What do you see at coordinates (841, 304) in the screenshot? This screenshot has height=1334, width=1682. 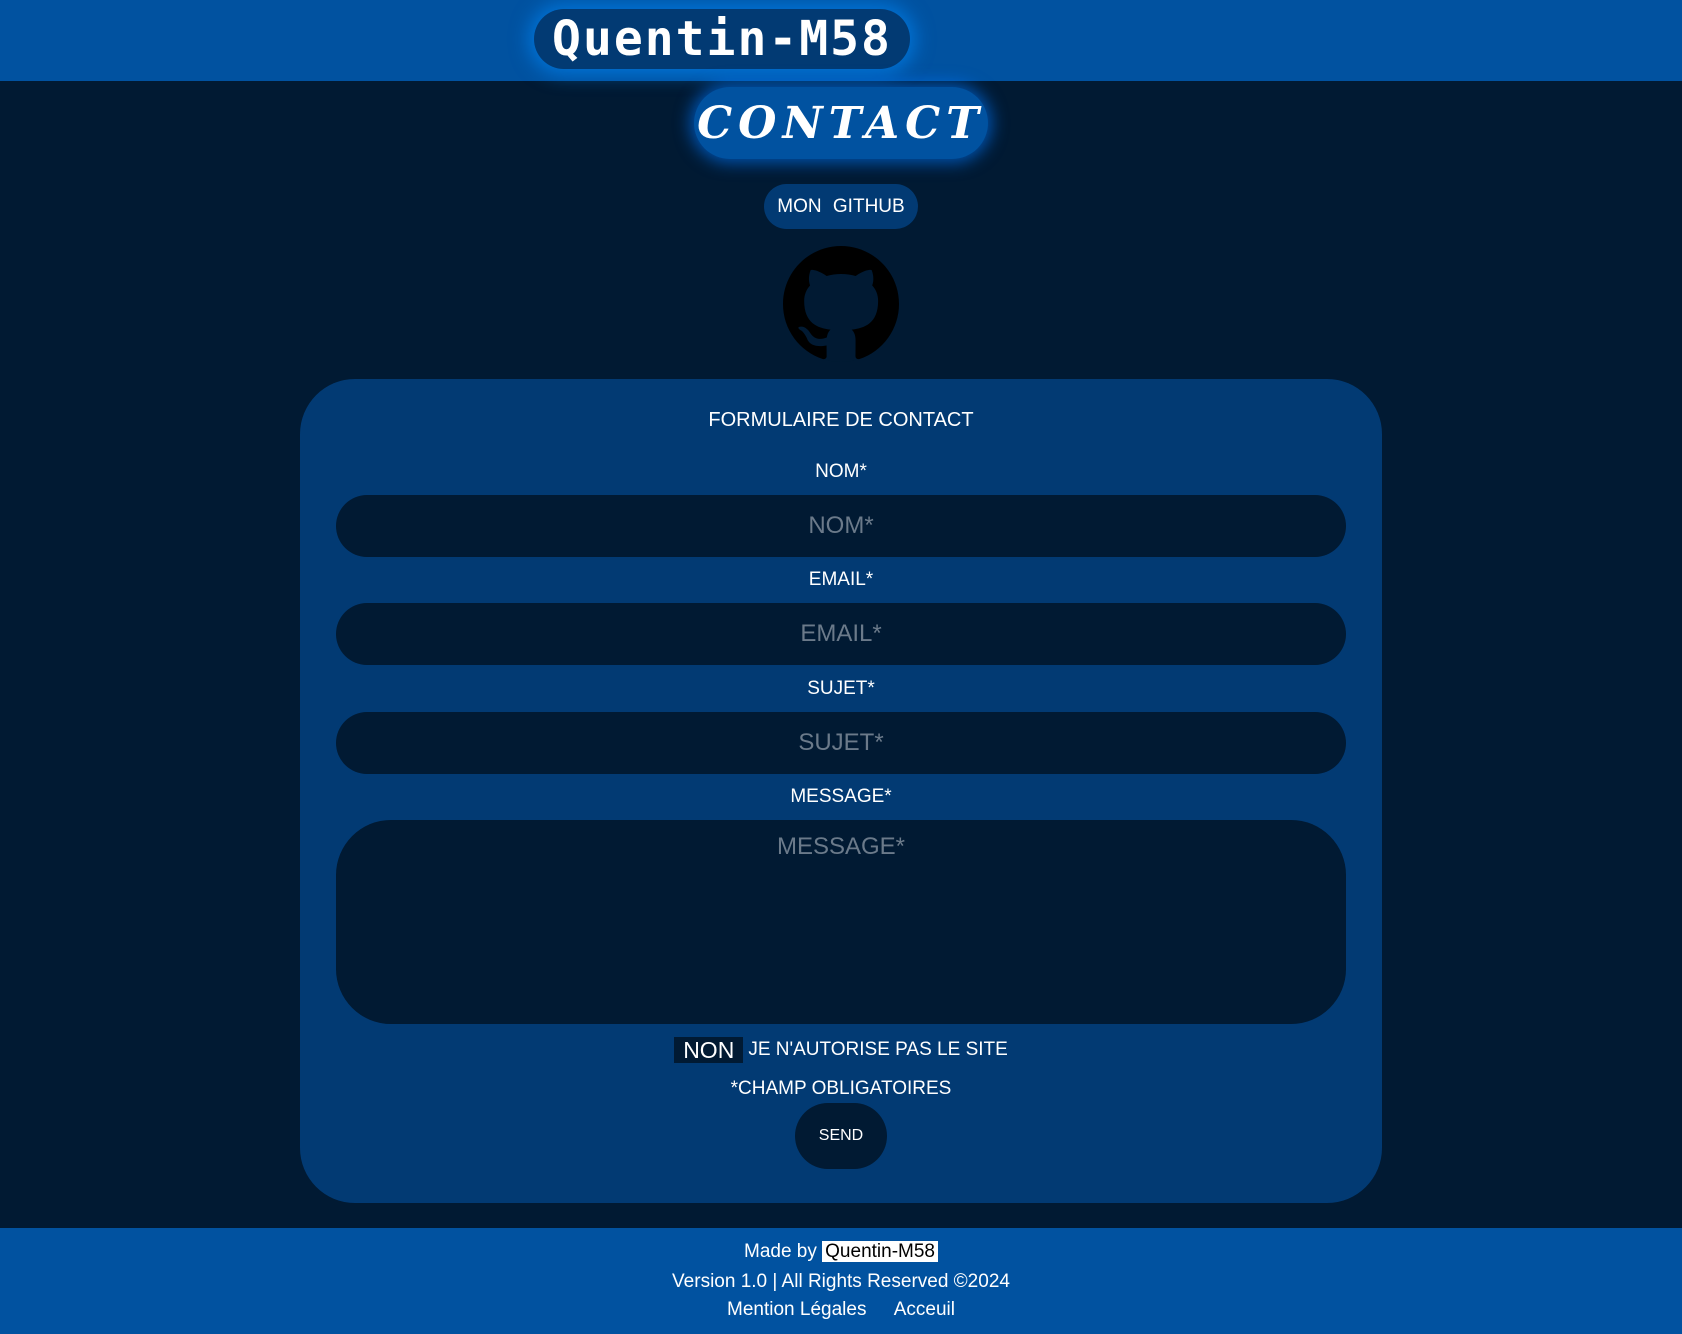 I see `github-icon` at bounding box center [841, 304].